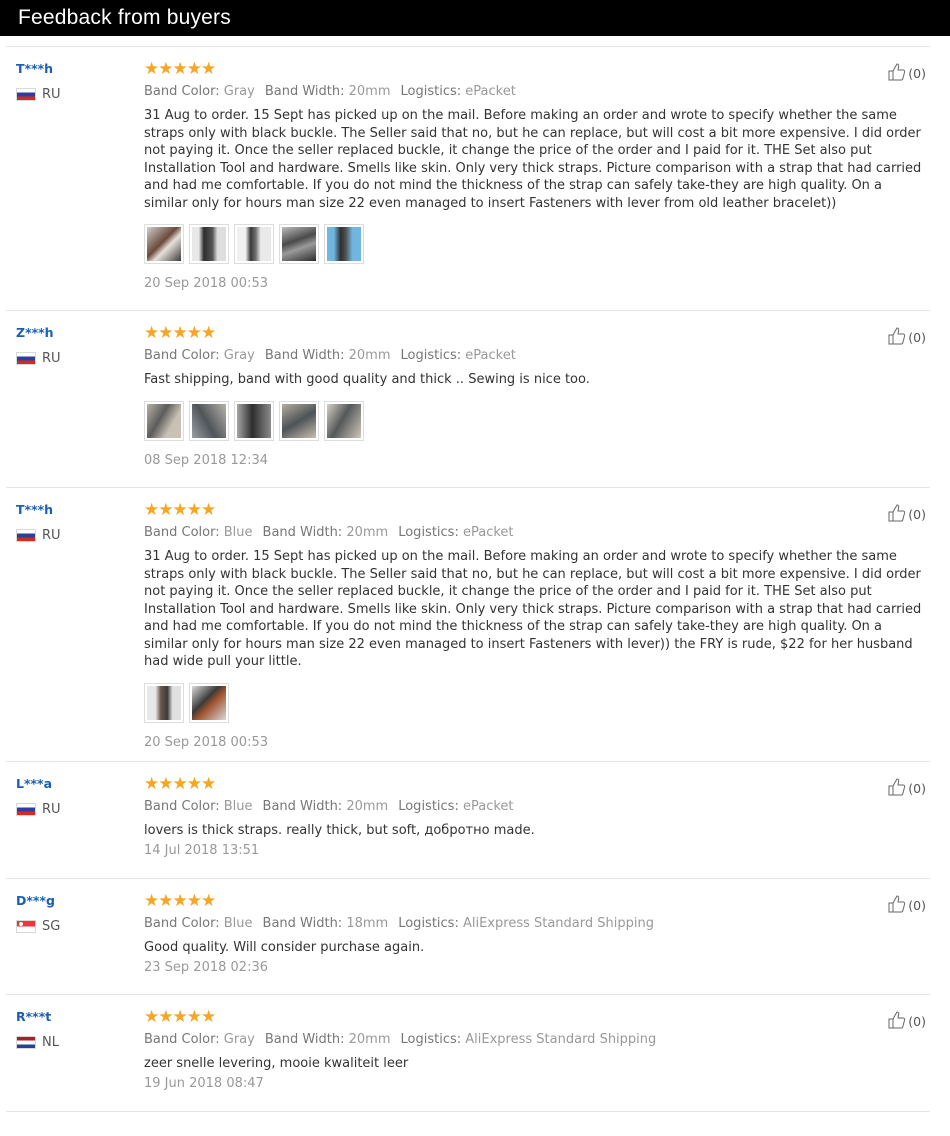 The width and height of the screenshot is (950, 1136). What do you see at coordinates (206, 283) in the screenshot?
I see `review-date: 20 Sep 2018 00:53` at bounding box center [206, 283].